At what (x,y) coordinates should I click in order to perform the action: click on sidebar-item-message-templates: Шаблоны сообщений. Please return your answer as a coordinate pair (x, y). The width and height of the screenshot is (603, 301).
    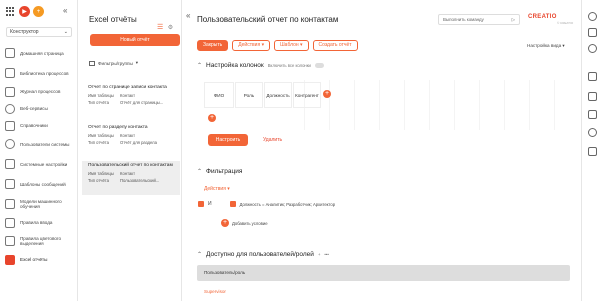
    Looking at the image, I should click on (39, 184).